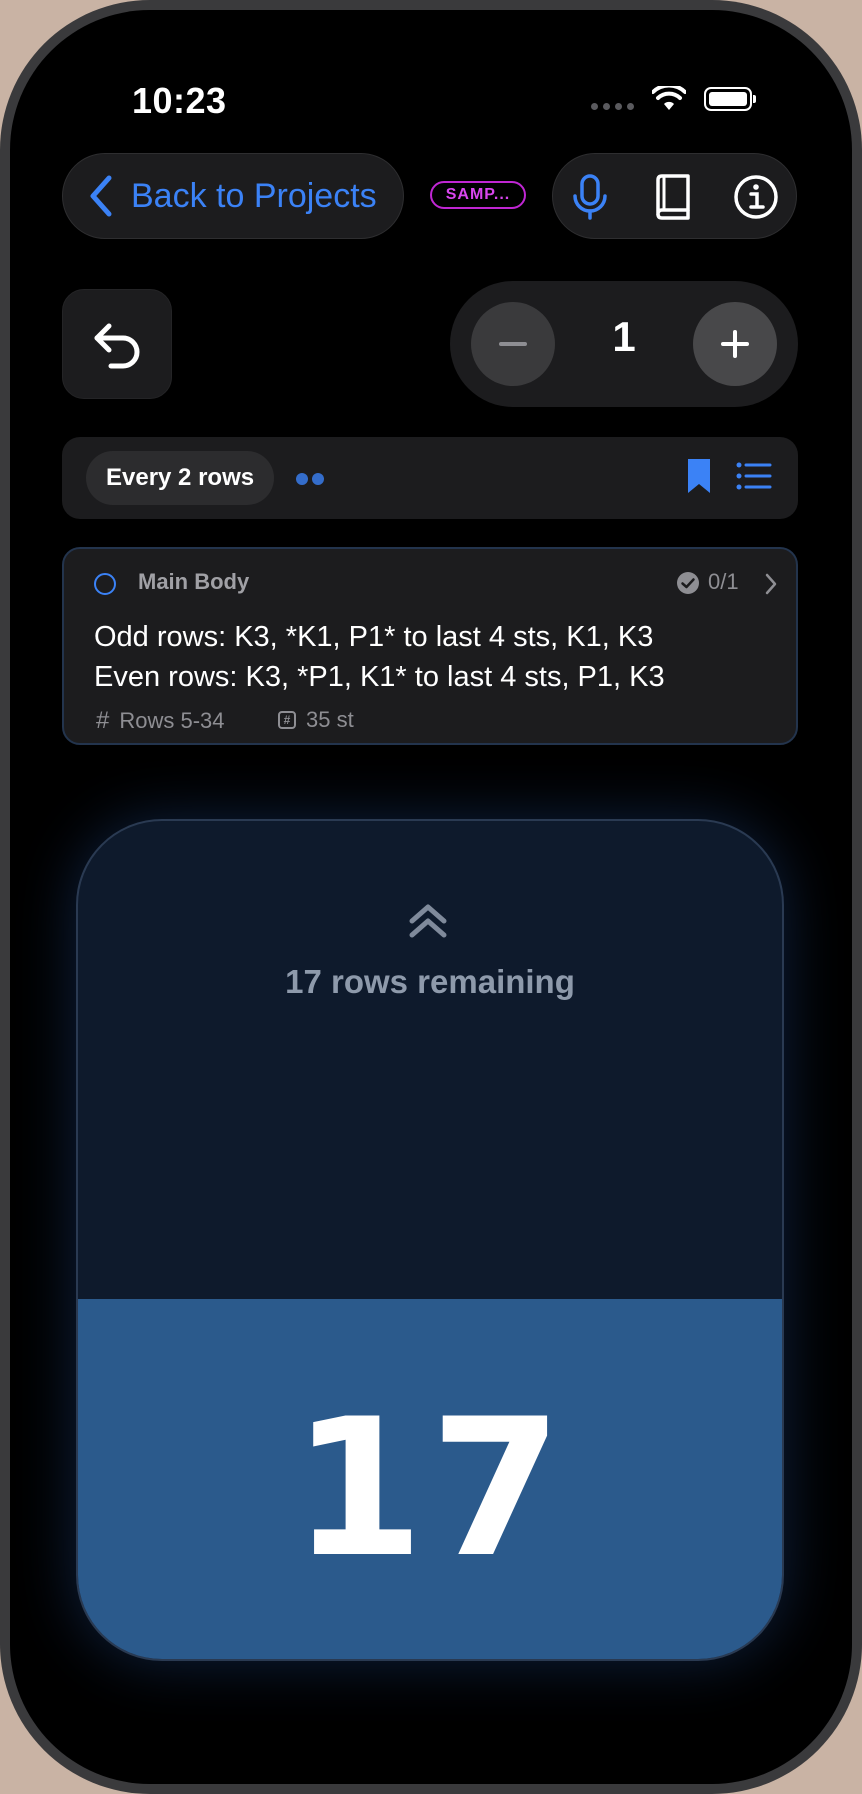 This screenshot has width=862, height=1794. I want to click on minus-icon, so click(513, 344).